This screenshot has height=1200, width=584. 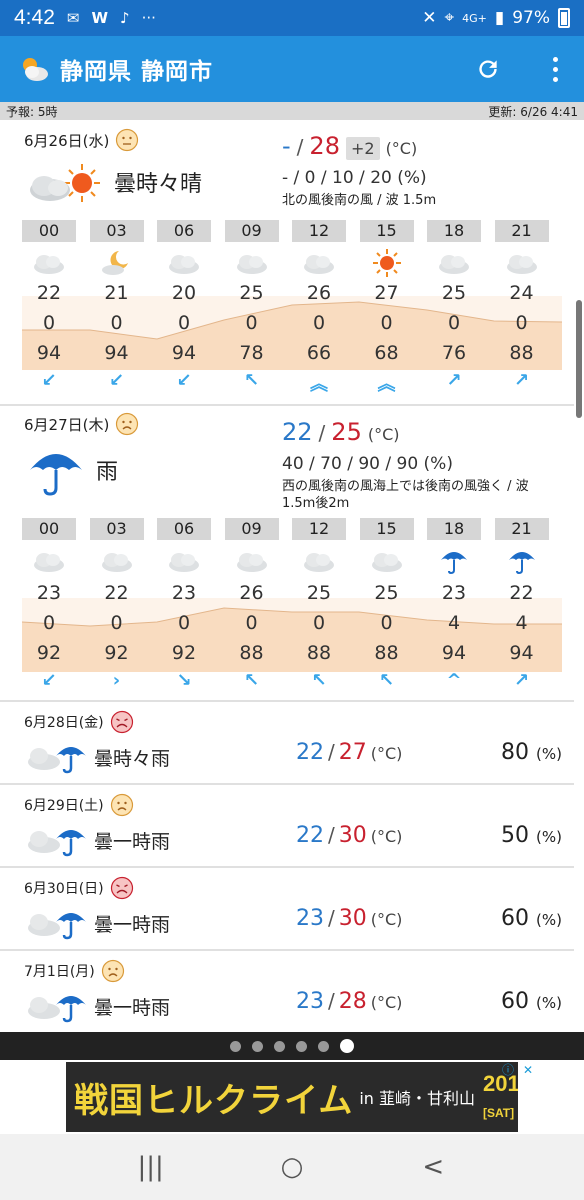 What do you see at coordinates (449, 18) in the screenshot?
I see `location-icon: ⌖` at bounding box center [449, 18].